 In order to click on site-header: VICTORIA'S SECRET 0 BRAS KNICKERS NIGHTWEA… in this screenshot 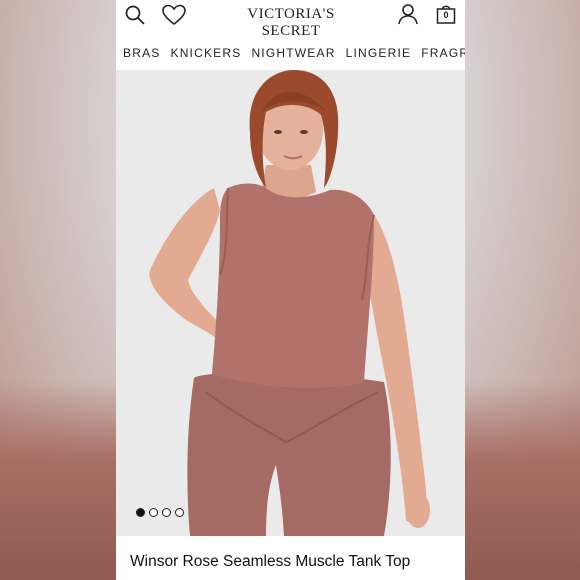, I will do `click(290, 35)`.